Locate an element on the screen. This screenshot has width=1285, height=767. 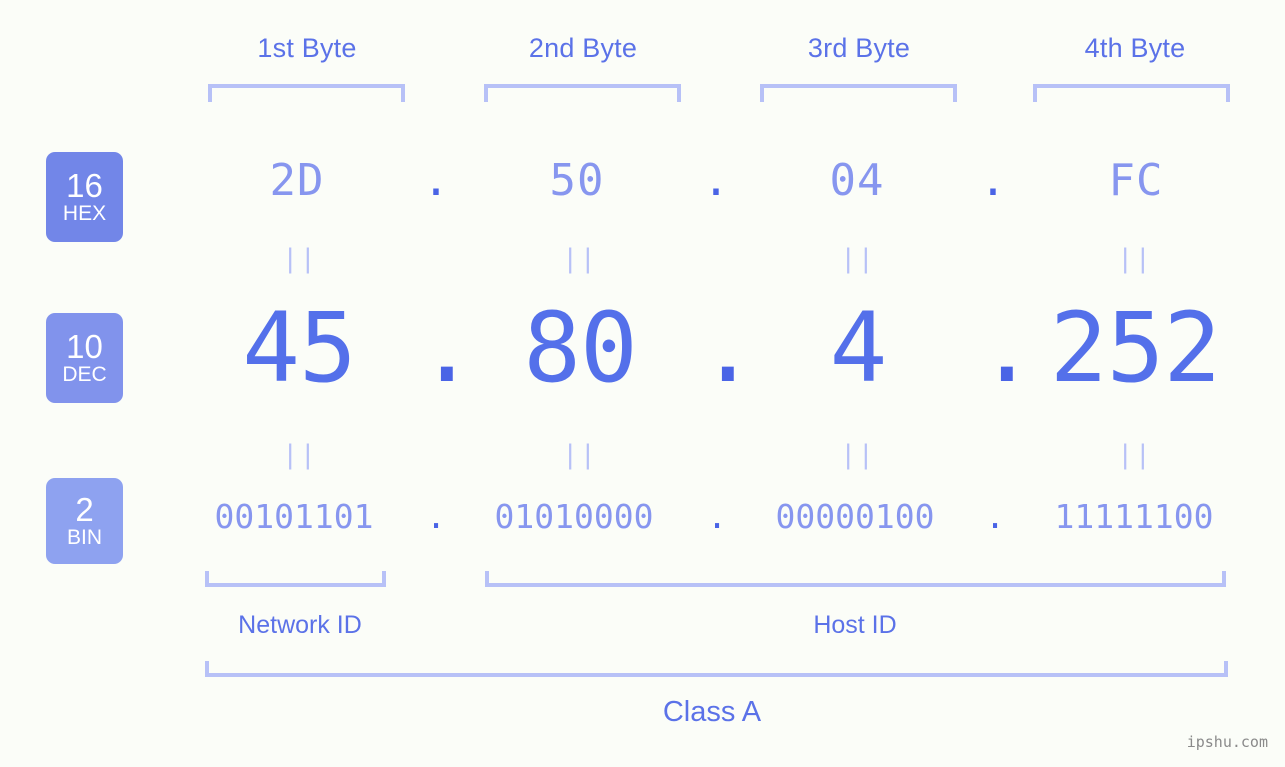
dec-octet-1: 45 is located at coordinates (299, 348).